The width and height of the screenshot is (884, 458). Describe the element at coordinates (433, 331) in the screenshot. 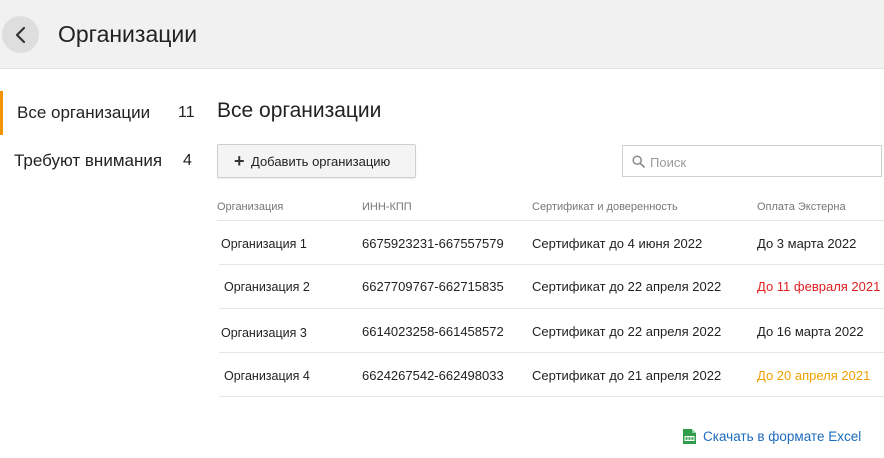

I see `inn-kpp: 6614023258-661458572` at that location.